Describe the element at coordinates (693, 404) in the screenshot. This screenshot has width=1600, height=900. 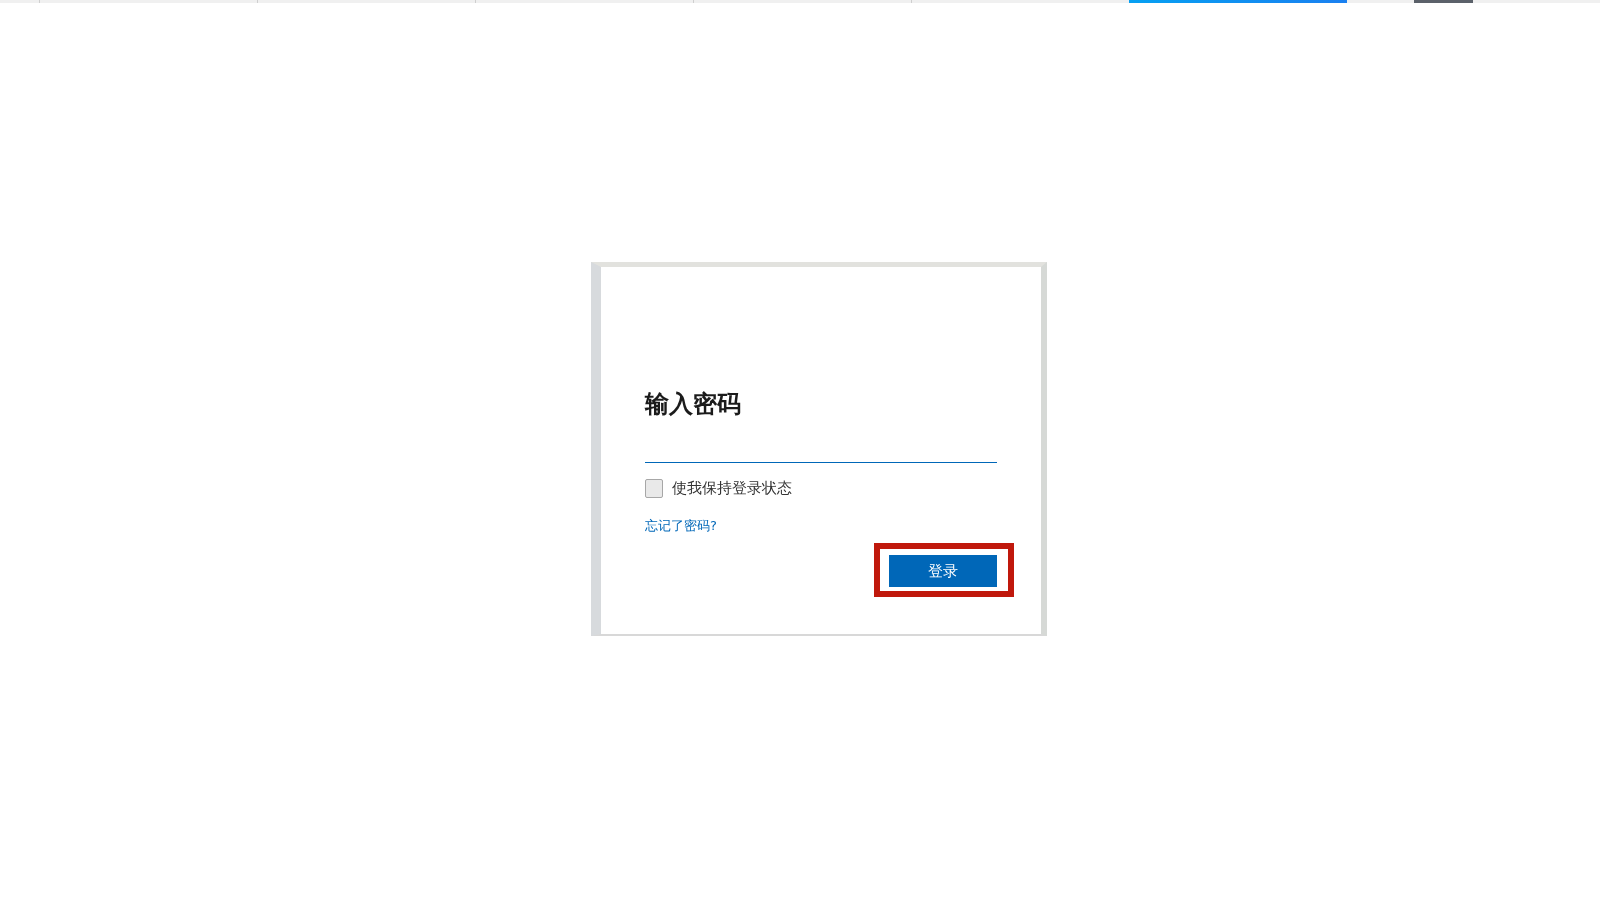
I see `page-title: 输入密码` at that location.